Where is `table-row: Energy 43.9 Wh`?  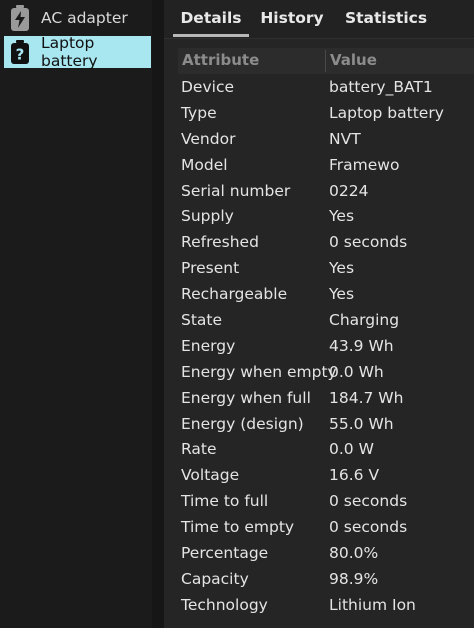
table-row: Energy 43.9 Wh is located at coordinates (326, 346).